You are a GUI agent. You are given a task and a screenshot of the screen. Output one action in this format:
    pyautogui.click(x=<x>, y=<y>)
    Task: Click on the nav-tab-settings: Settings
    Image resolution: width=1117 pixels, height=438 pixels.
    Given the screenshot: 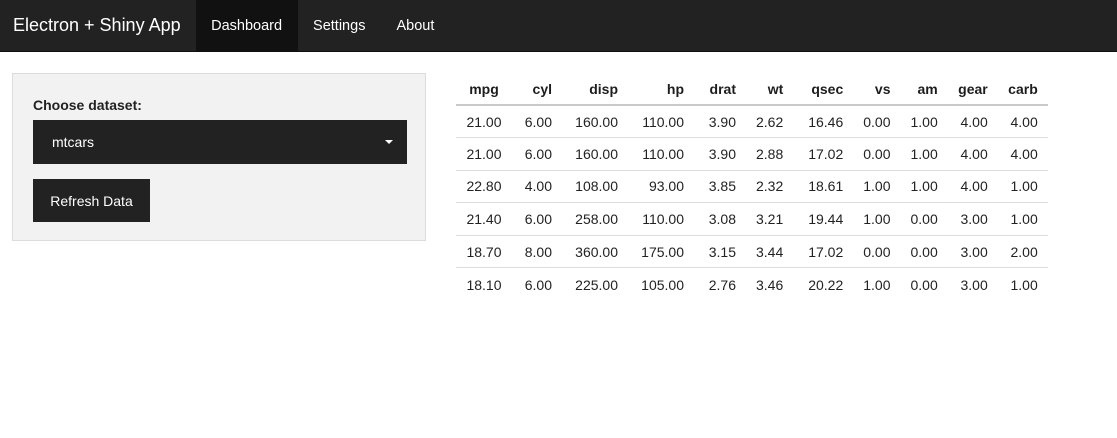 What is the action you would take?
    pyautogui.click(x=339, y=25)
    